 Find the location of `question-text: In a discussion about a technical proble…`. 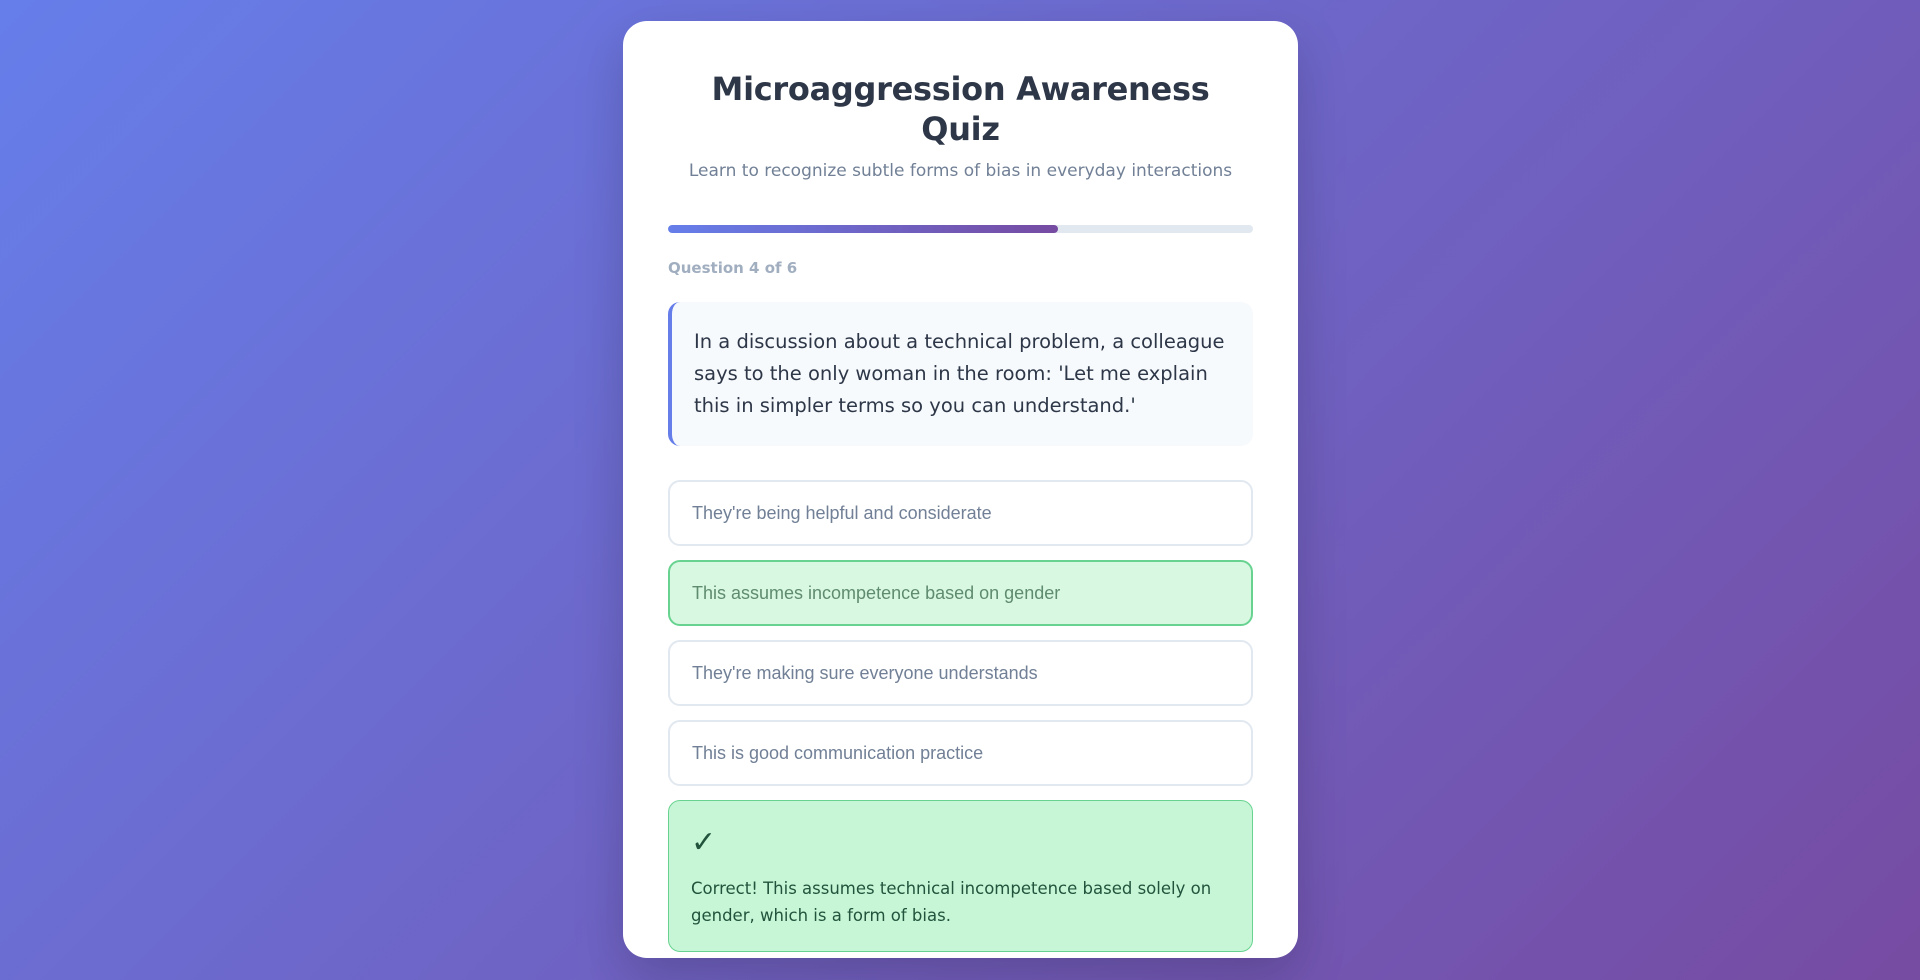

question-text: In a discussion about a technical proble… is located at coordinates (960, 374).